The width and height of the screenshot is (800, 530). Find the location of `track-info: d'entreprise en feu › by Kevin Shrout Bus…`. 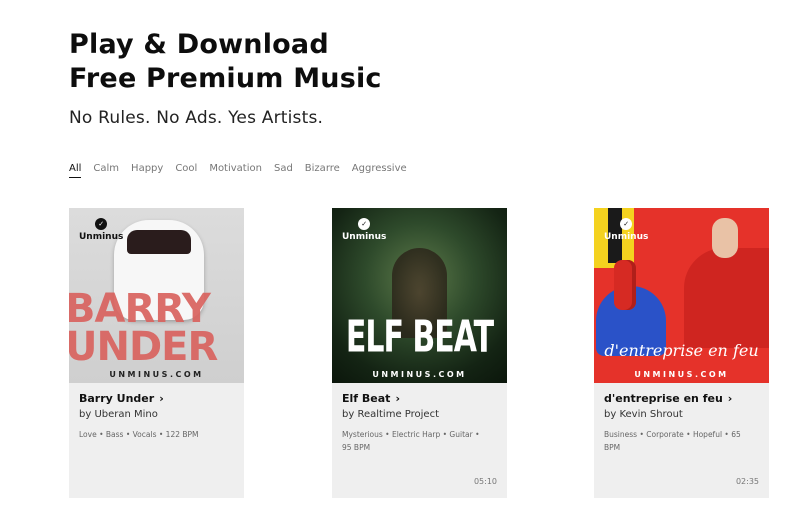

track-info: d'entreprise en feu › by Kevin Shrout Bus… is located at coordinates (681, 440).